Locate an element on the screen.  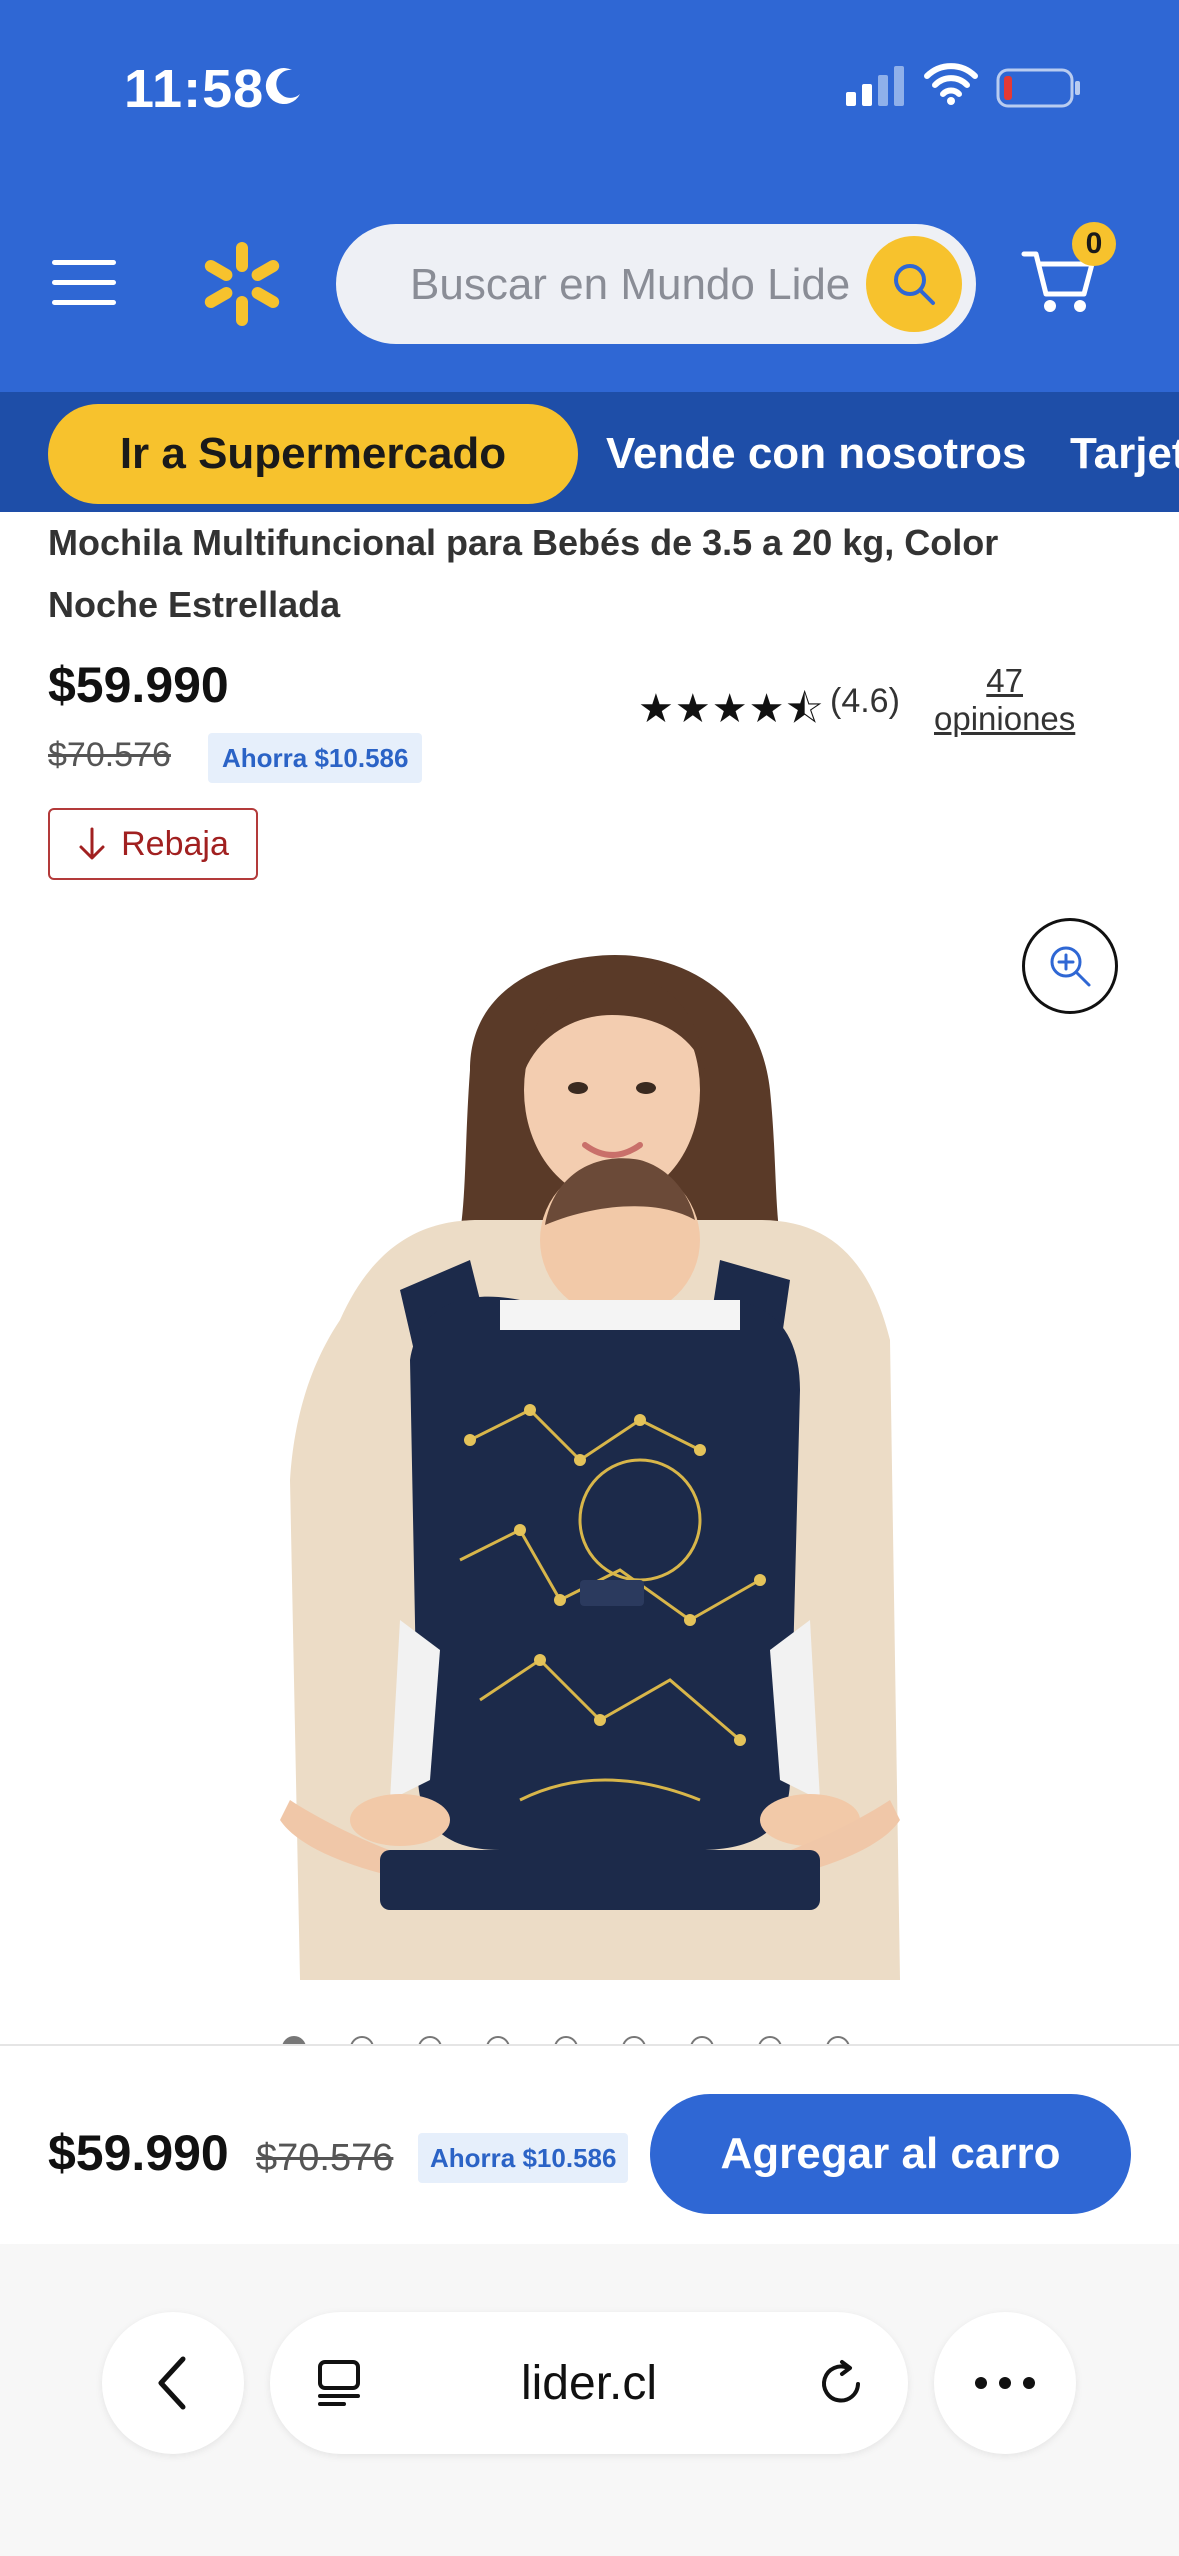
rating-stars: ★★★★⯪ is located at coordinates (731, 709).